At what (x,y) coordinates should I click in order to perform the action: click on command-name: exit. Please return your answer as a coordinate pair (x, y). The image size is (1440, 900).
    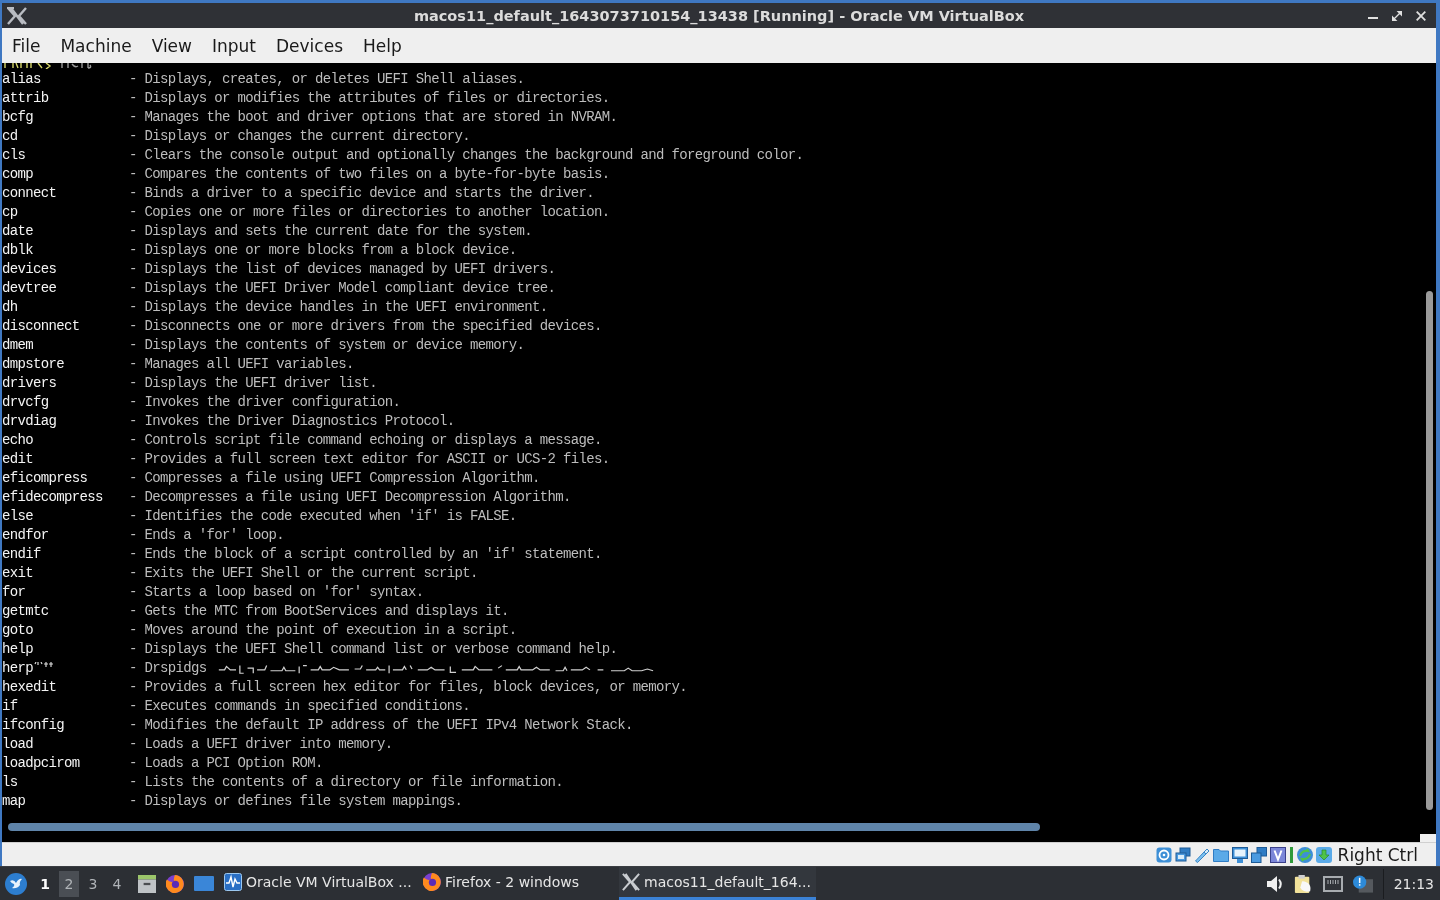
    Looking at the image, I should click on (18, 573).